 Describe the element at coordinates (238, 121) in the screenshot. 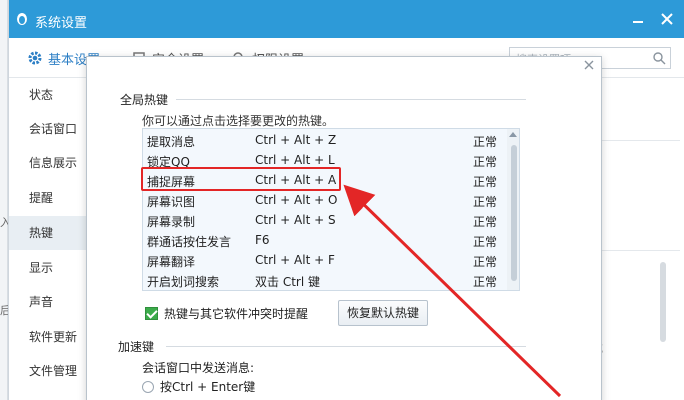

I see `hotkey-hint: 你可以通过点击选择要更改的热键。` at that location.